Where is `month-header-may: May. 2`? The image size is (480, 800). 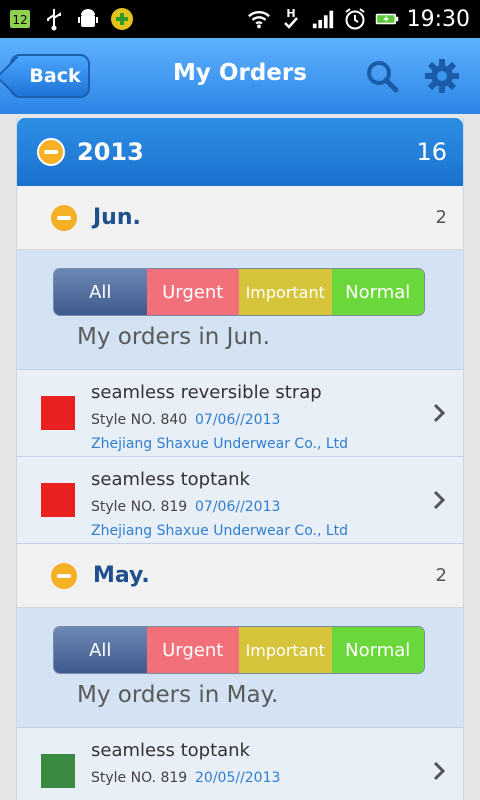 month-header-may: May. 2 is located at coordinates (240, 576).